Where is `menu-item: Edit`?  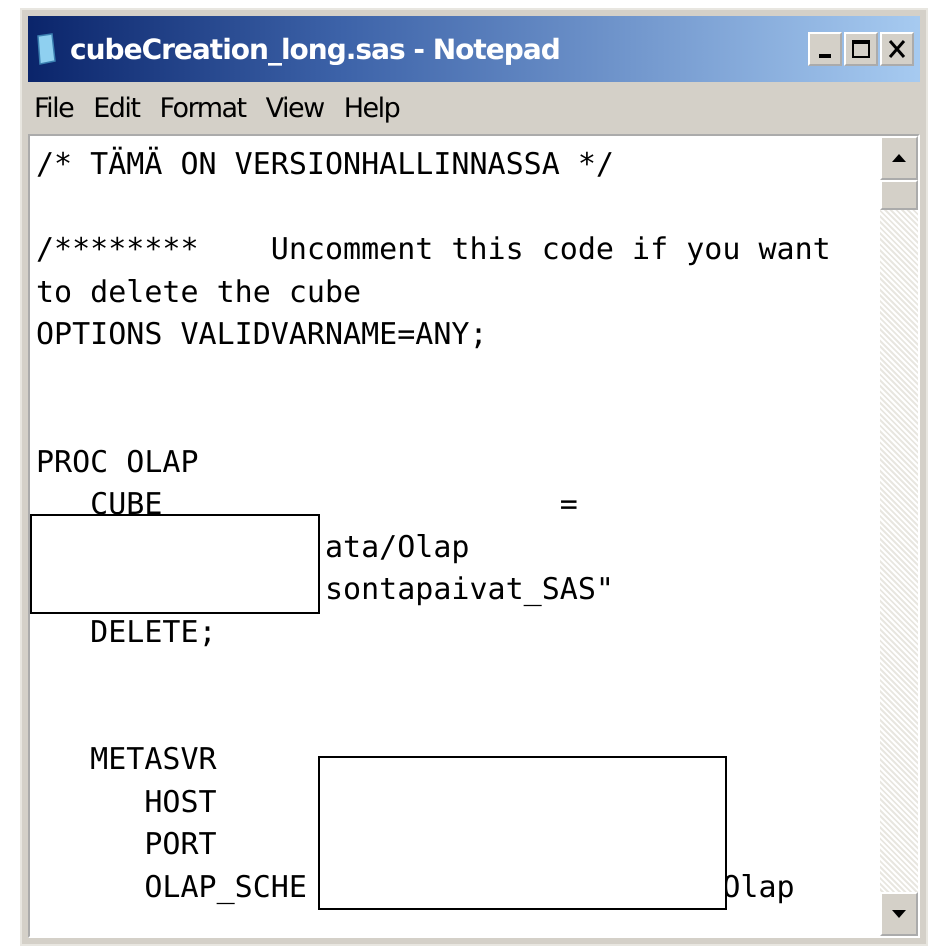 menu-item: Edit is located at coordinates (116, 108).